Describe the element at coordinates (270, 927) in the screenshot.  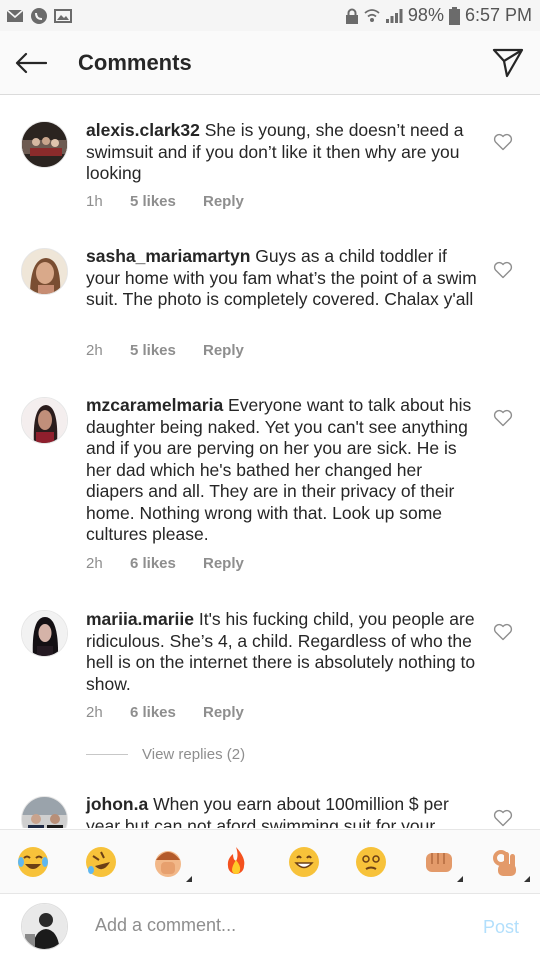
I see `comment-composer: Add a comment... Post` at that location.